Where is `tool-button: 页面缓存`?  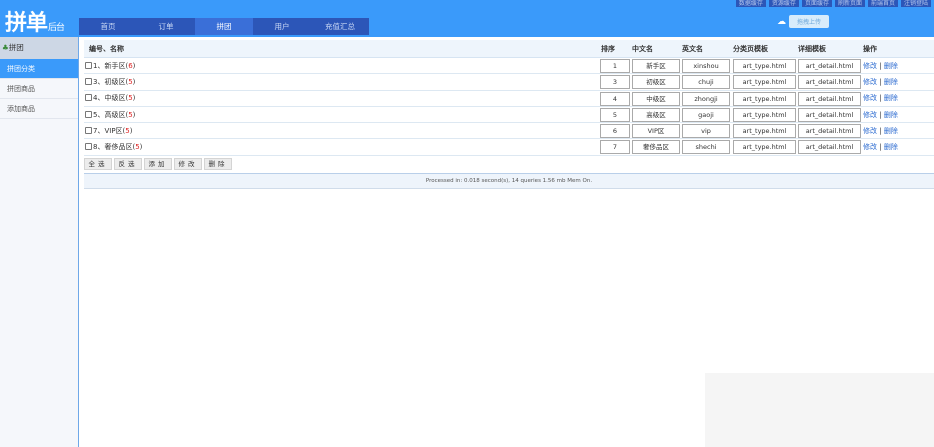
tool-button: 页面缓存 is located at coordinates (816, 3).